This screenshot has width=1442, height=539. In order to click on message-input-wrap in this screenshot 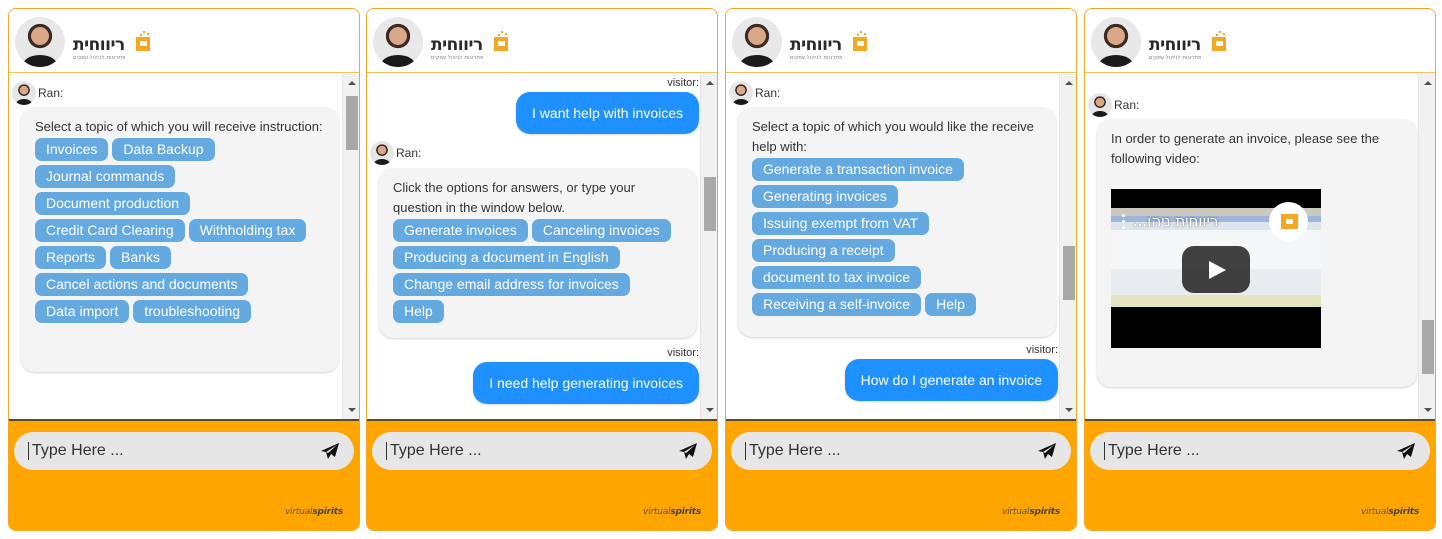, I will do `click(1260, 451)`.